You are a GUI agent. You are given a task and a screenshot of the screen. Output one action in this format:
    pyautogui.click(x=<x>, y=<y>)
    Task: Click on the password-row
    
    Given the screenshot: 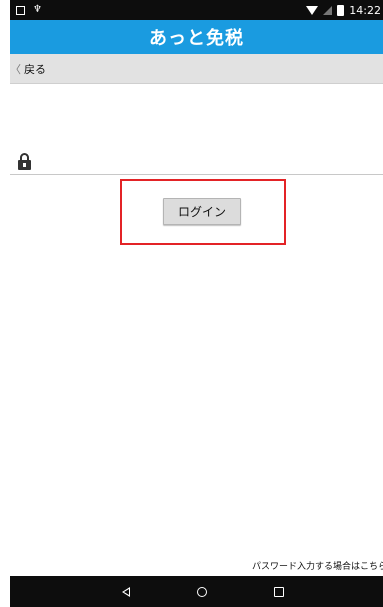 What is the action you would take?
    pyautogui.click(x=196, y=161)
    